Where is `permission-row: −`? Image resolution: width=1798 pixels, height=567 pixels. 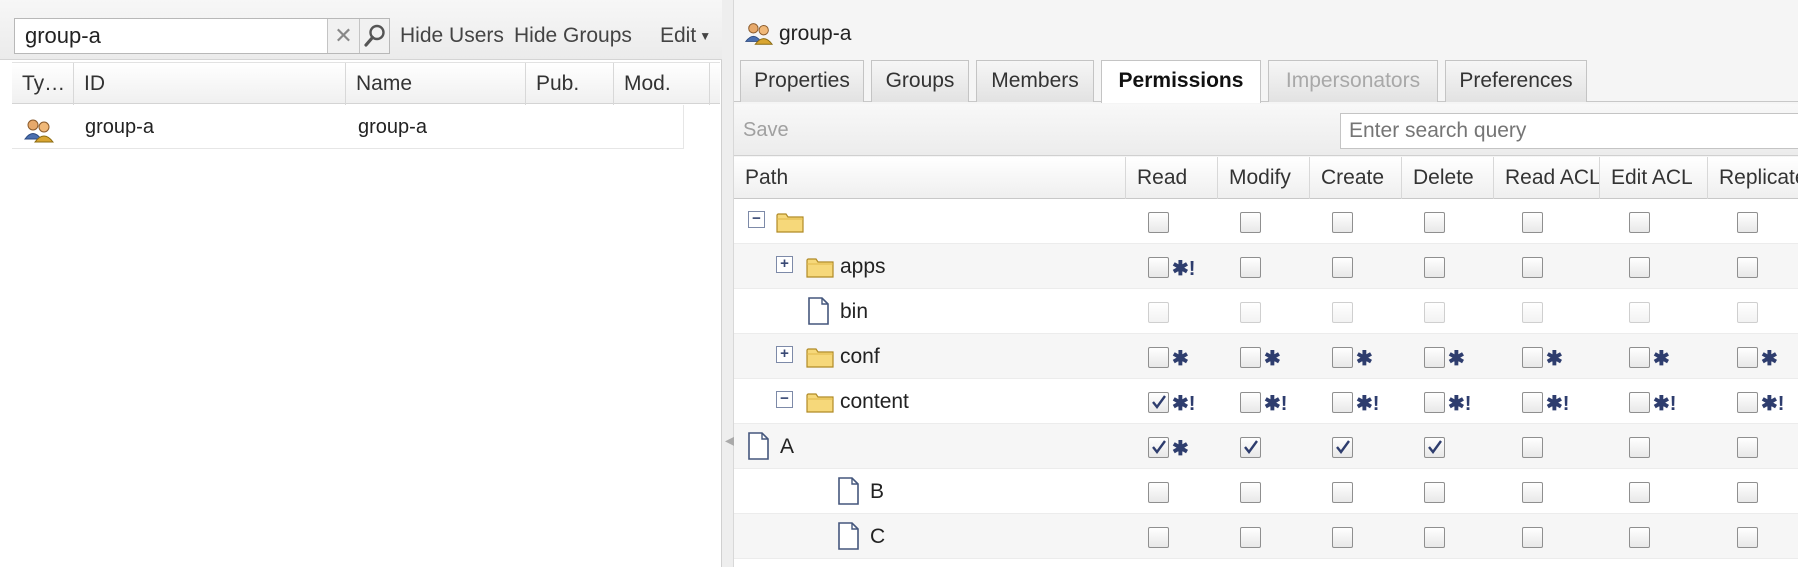 permission-row: − is located at coordinates (1266, 221).